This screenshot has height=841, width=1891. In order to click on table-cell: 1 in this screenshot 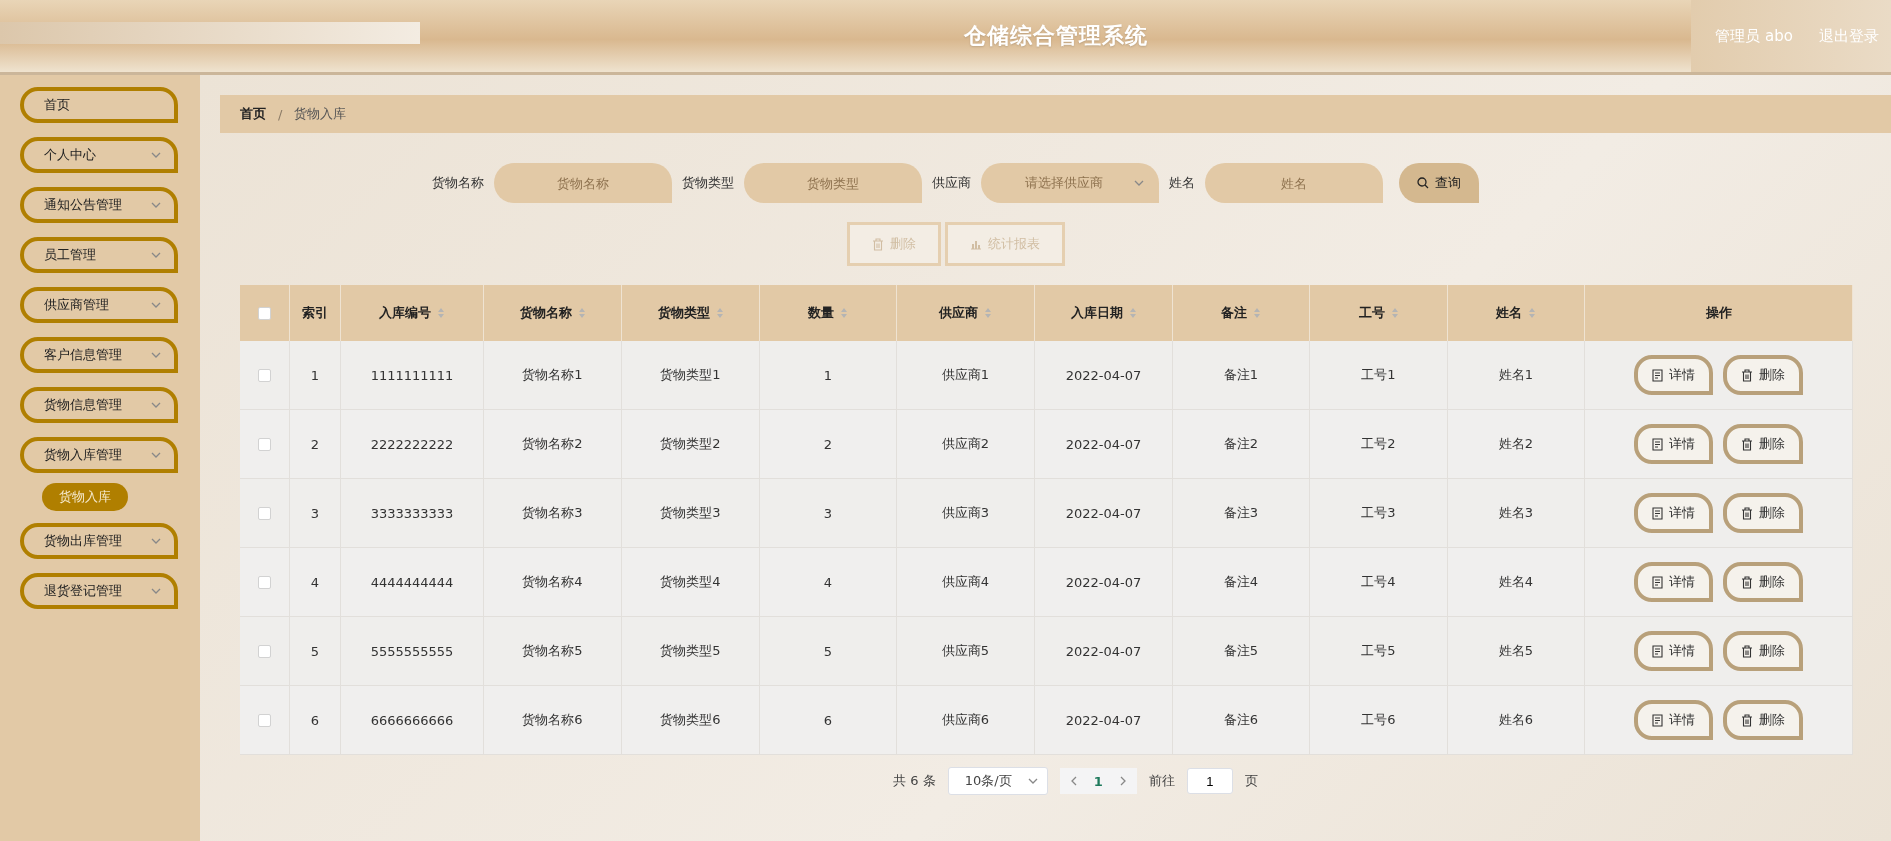, I will do `click(315, 375)`.